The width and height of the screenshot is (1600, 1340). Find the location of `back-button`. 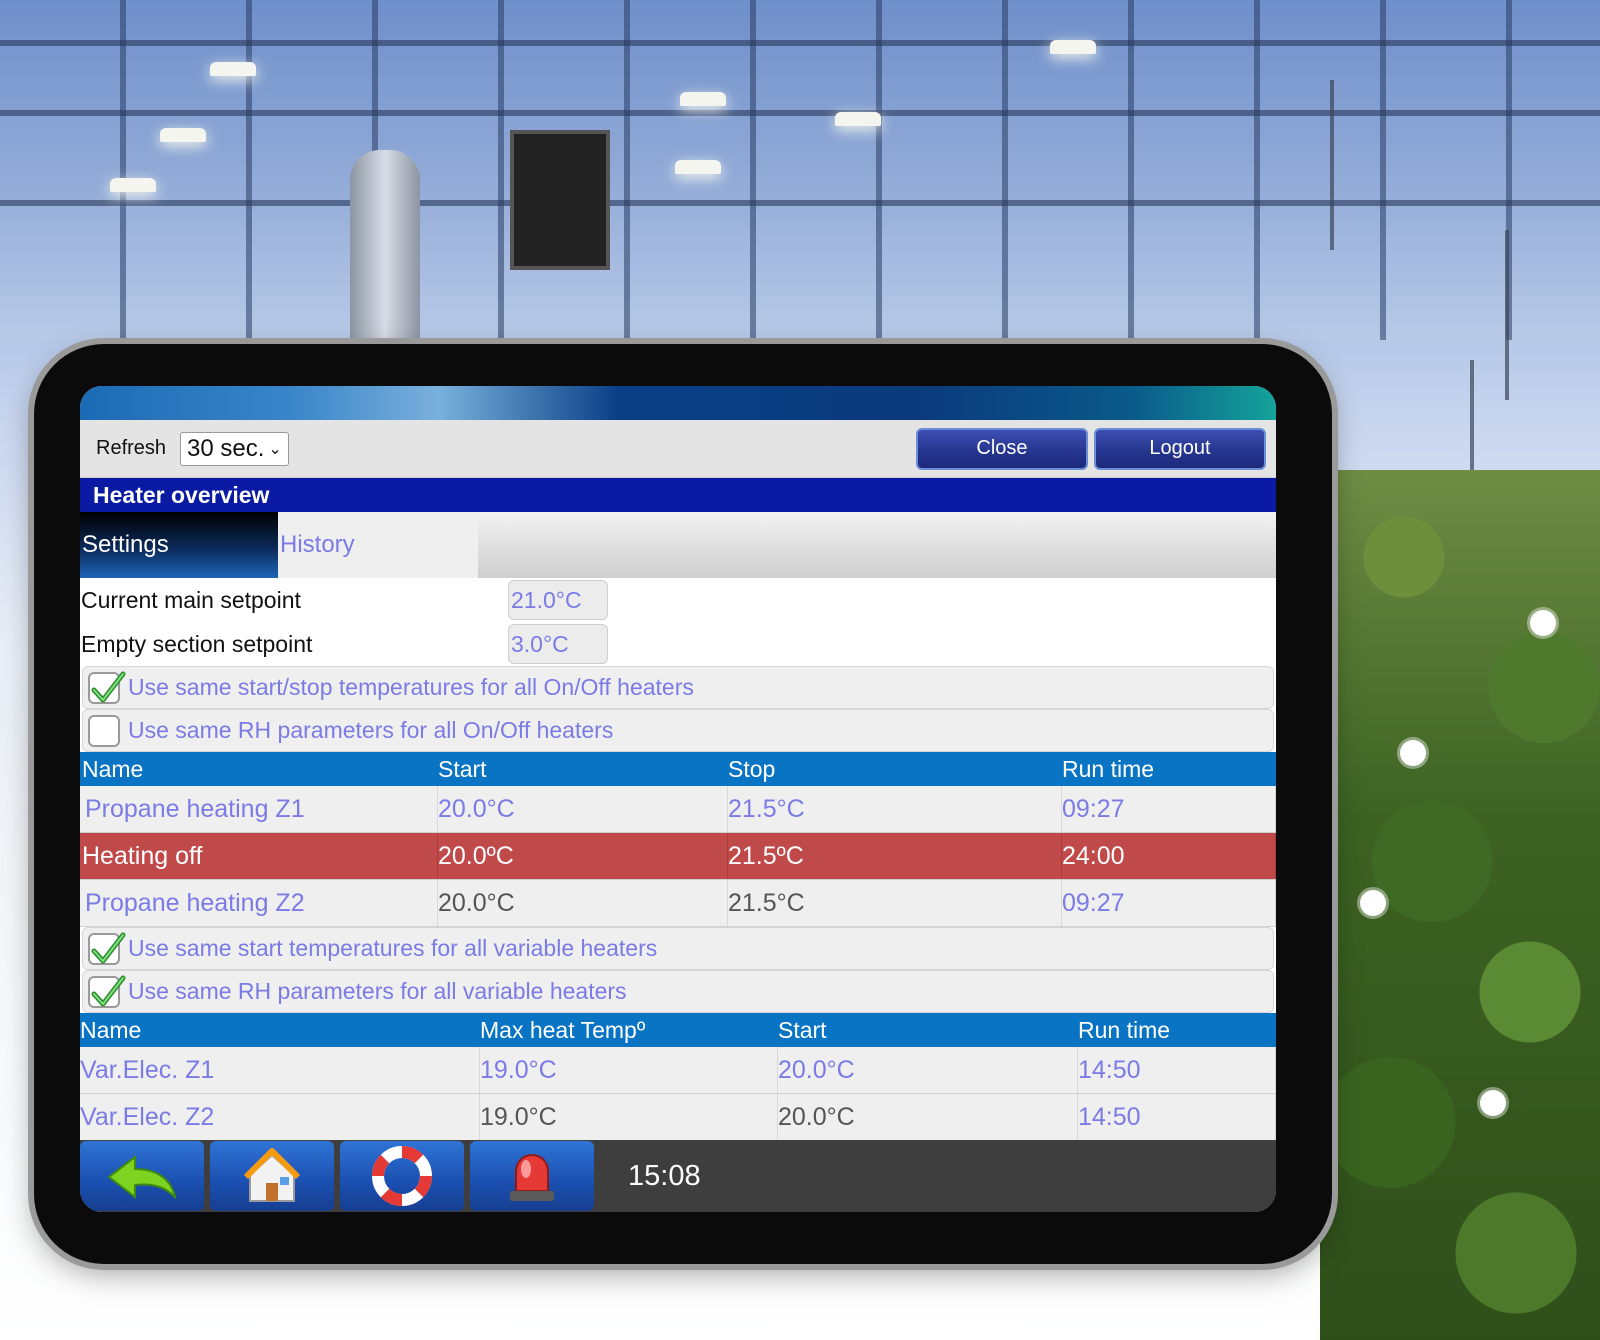

back-button is located at coordinates (142, 1176).